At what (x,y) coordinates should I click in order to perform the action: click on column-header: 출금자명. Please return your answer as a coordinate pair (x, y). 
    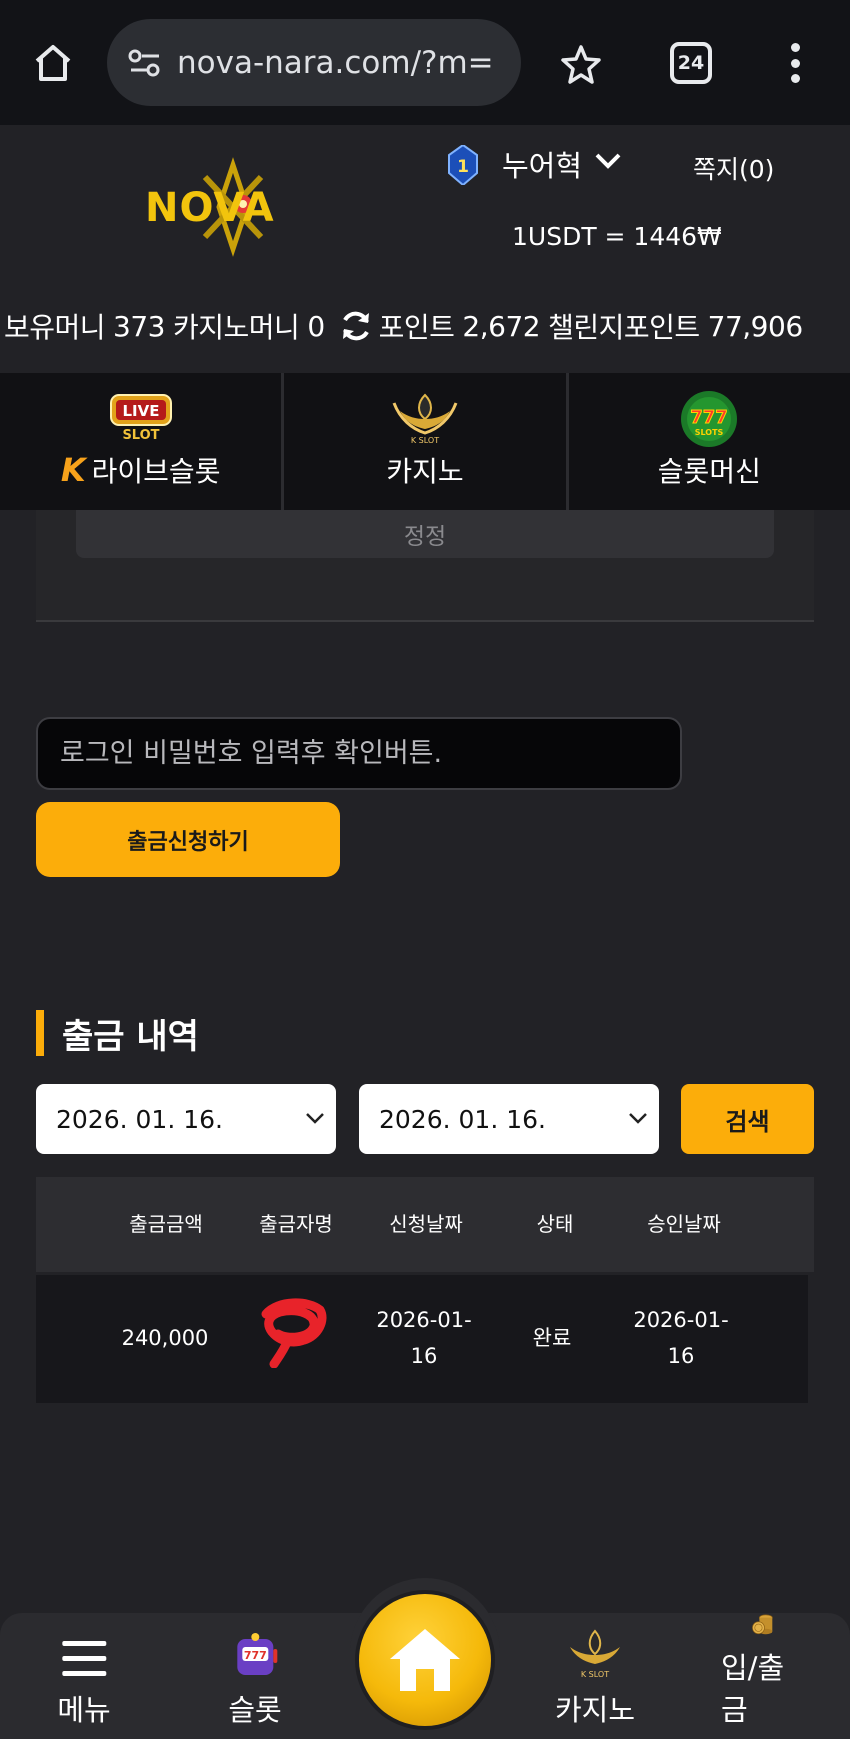
    Looking at the image, I should click on (296, 1224).